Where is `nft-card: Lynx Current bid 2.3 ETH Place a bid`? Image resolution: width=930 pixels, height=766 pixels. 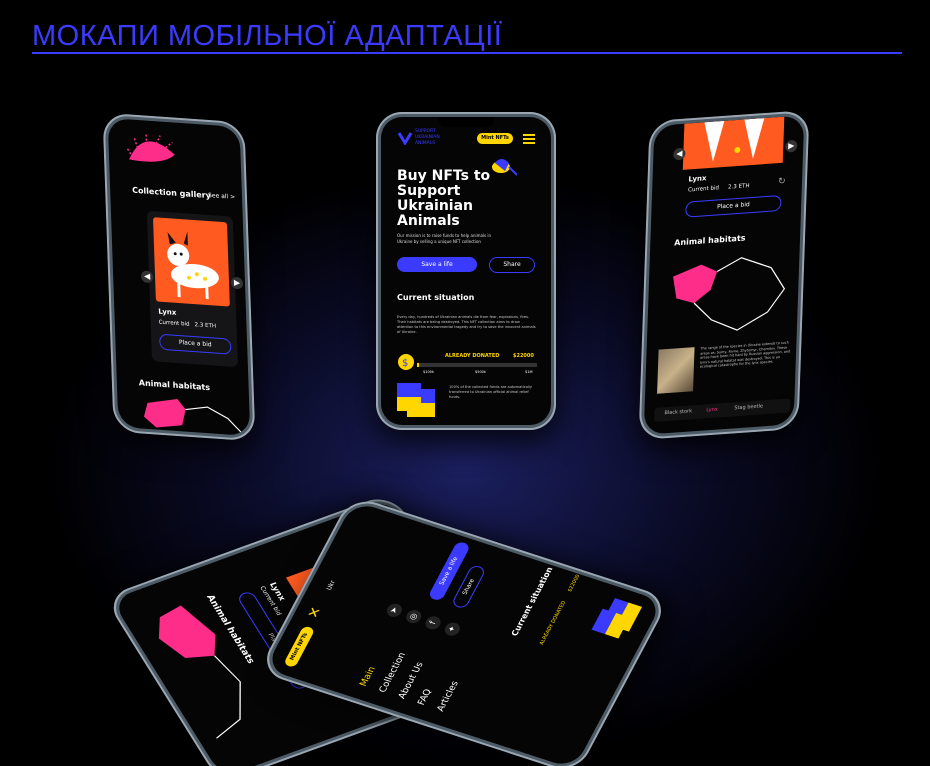 nft-card: Lynx Current bid 2.3 ETH Place a bid is located at coordinates (192, 289).